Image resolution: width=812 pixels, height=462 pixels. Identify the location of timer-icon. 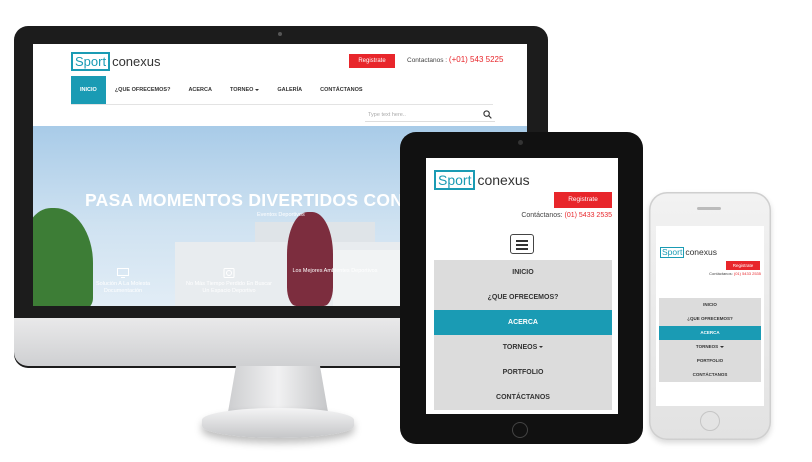
(229, 273).